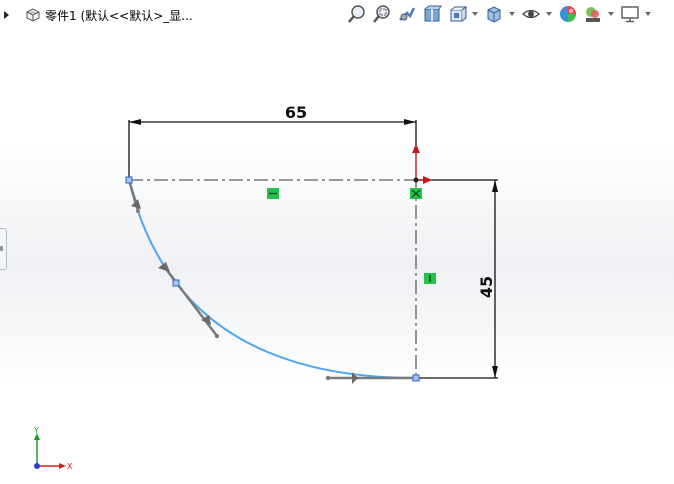  I want to click on arc-mid-point, so click(176, 283).